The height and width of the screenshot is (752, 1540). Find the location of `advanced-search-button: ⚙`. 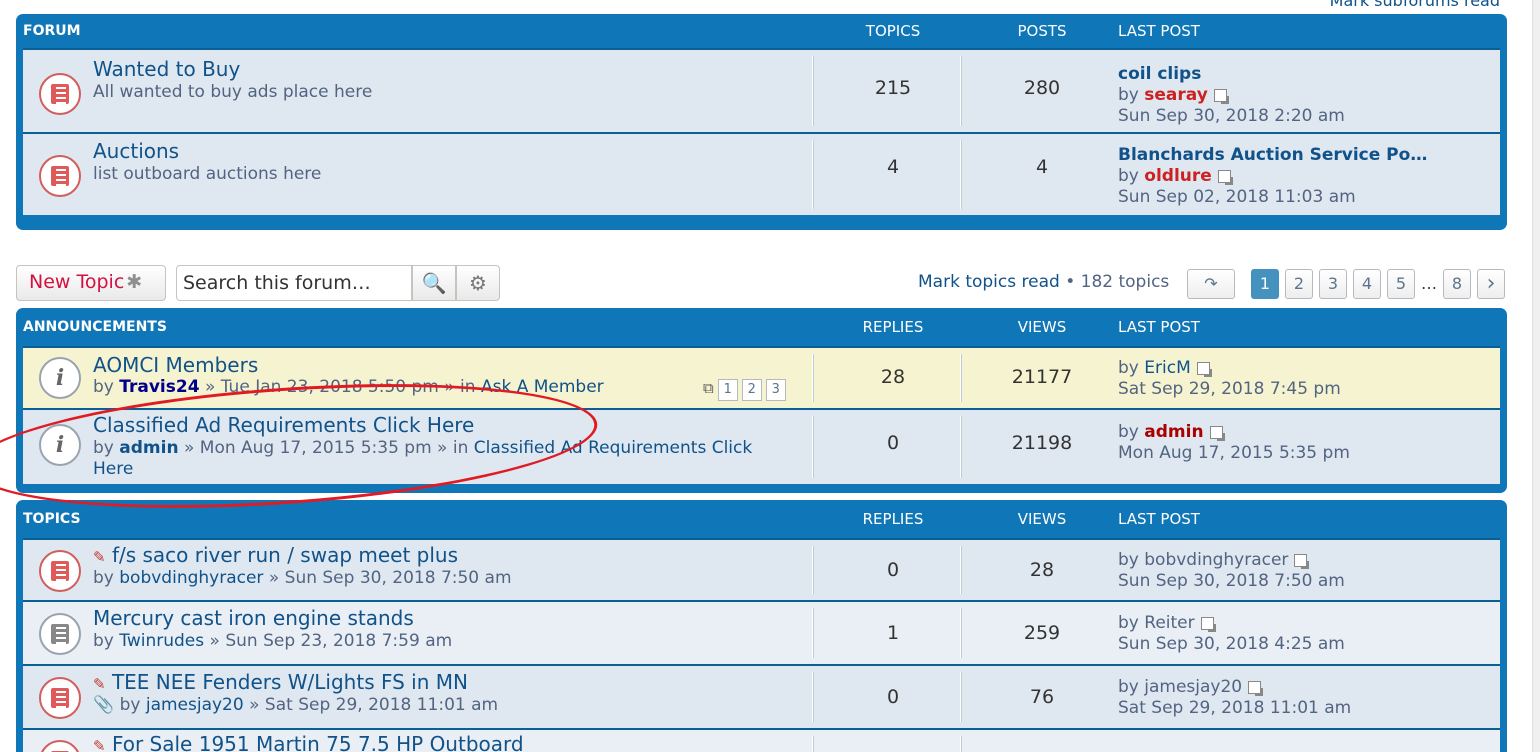

advanced-search-button: ⚙ is located at coordinates (478, 283).